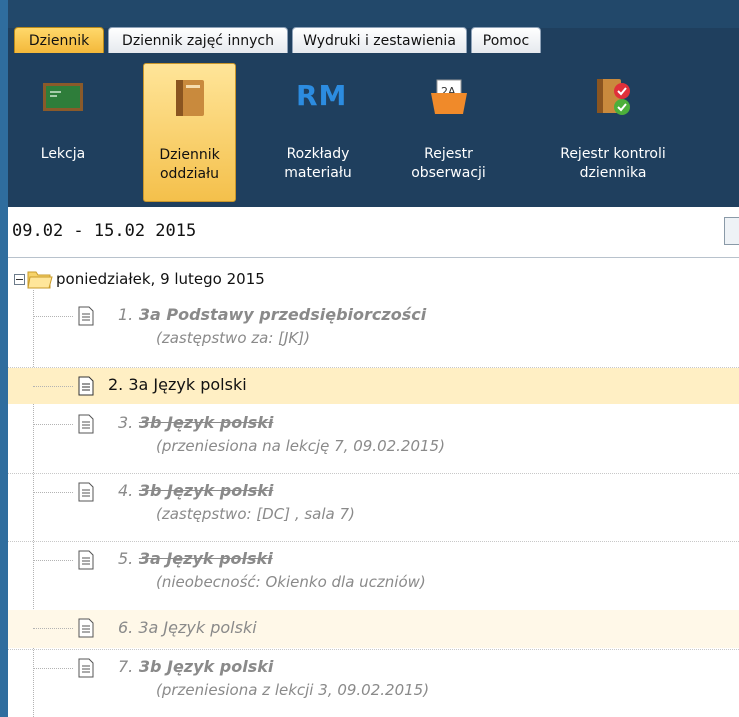 The image size is (739, 717). I want to click on observation-folder-icon: 2A, so click(448, 96).